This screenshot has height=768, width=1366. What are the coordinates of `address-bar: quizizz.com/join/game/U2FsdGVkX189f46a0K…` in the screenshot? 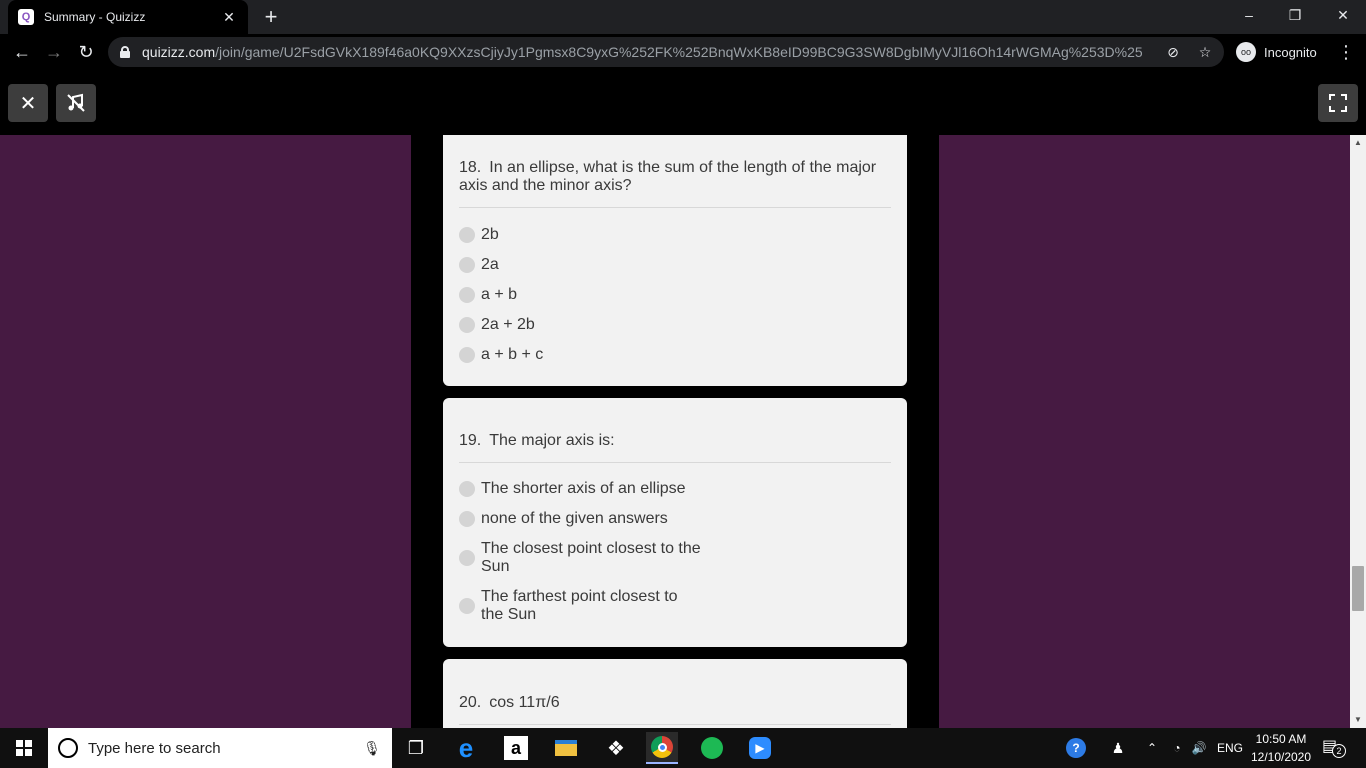 It's located at (666, 52).